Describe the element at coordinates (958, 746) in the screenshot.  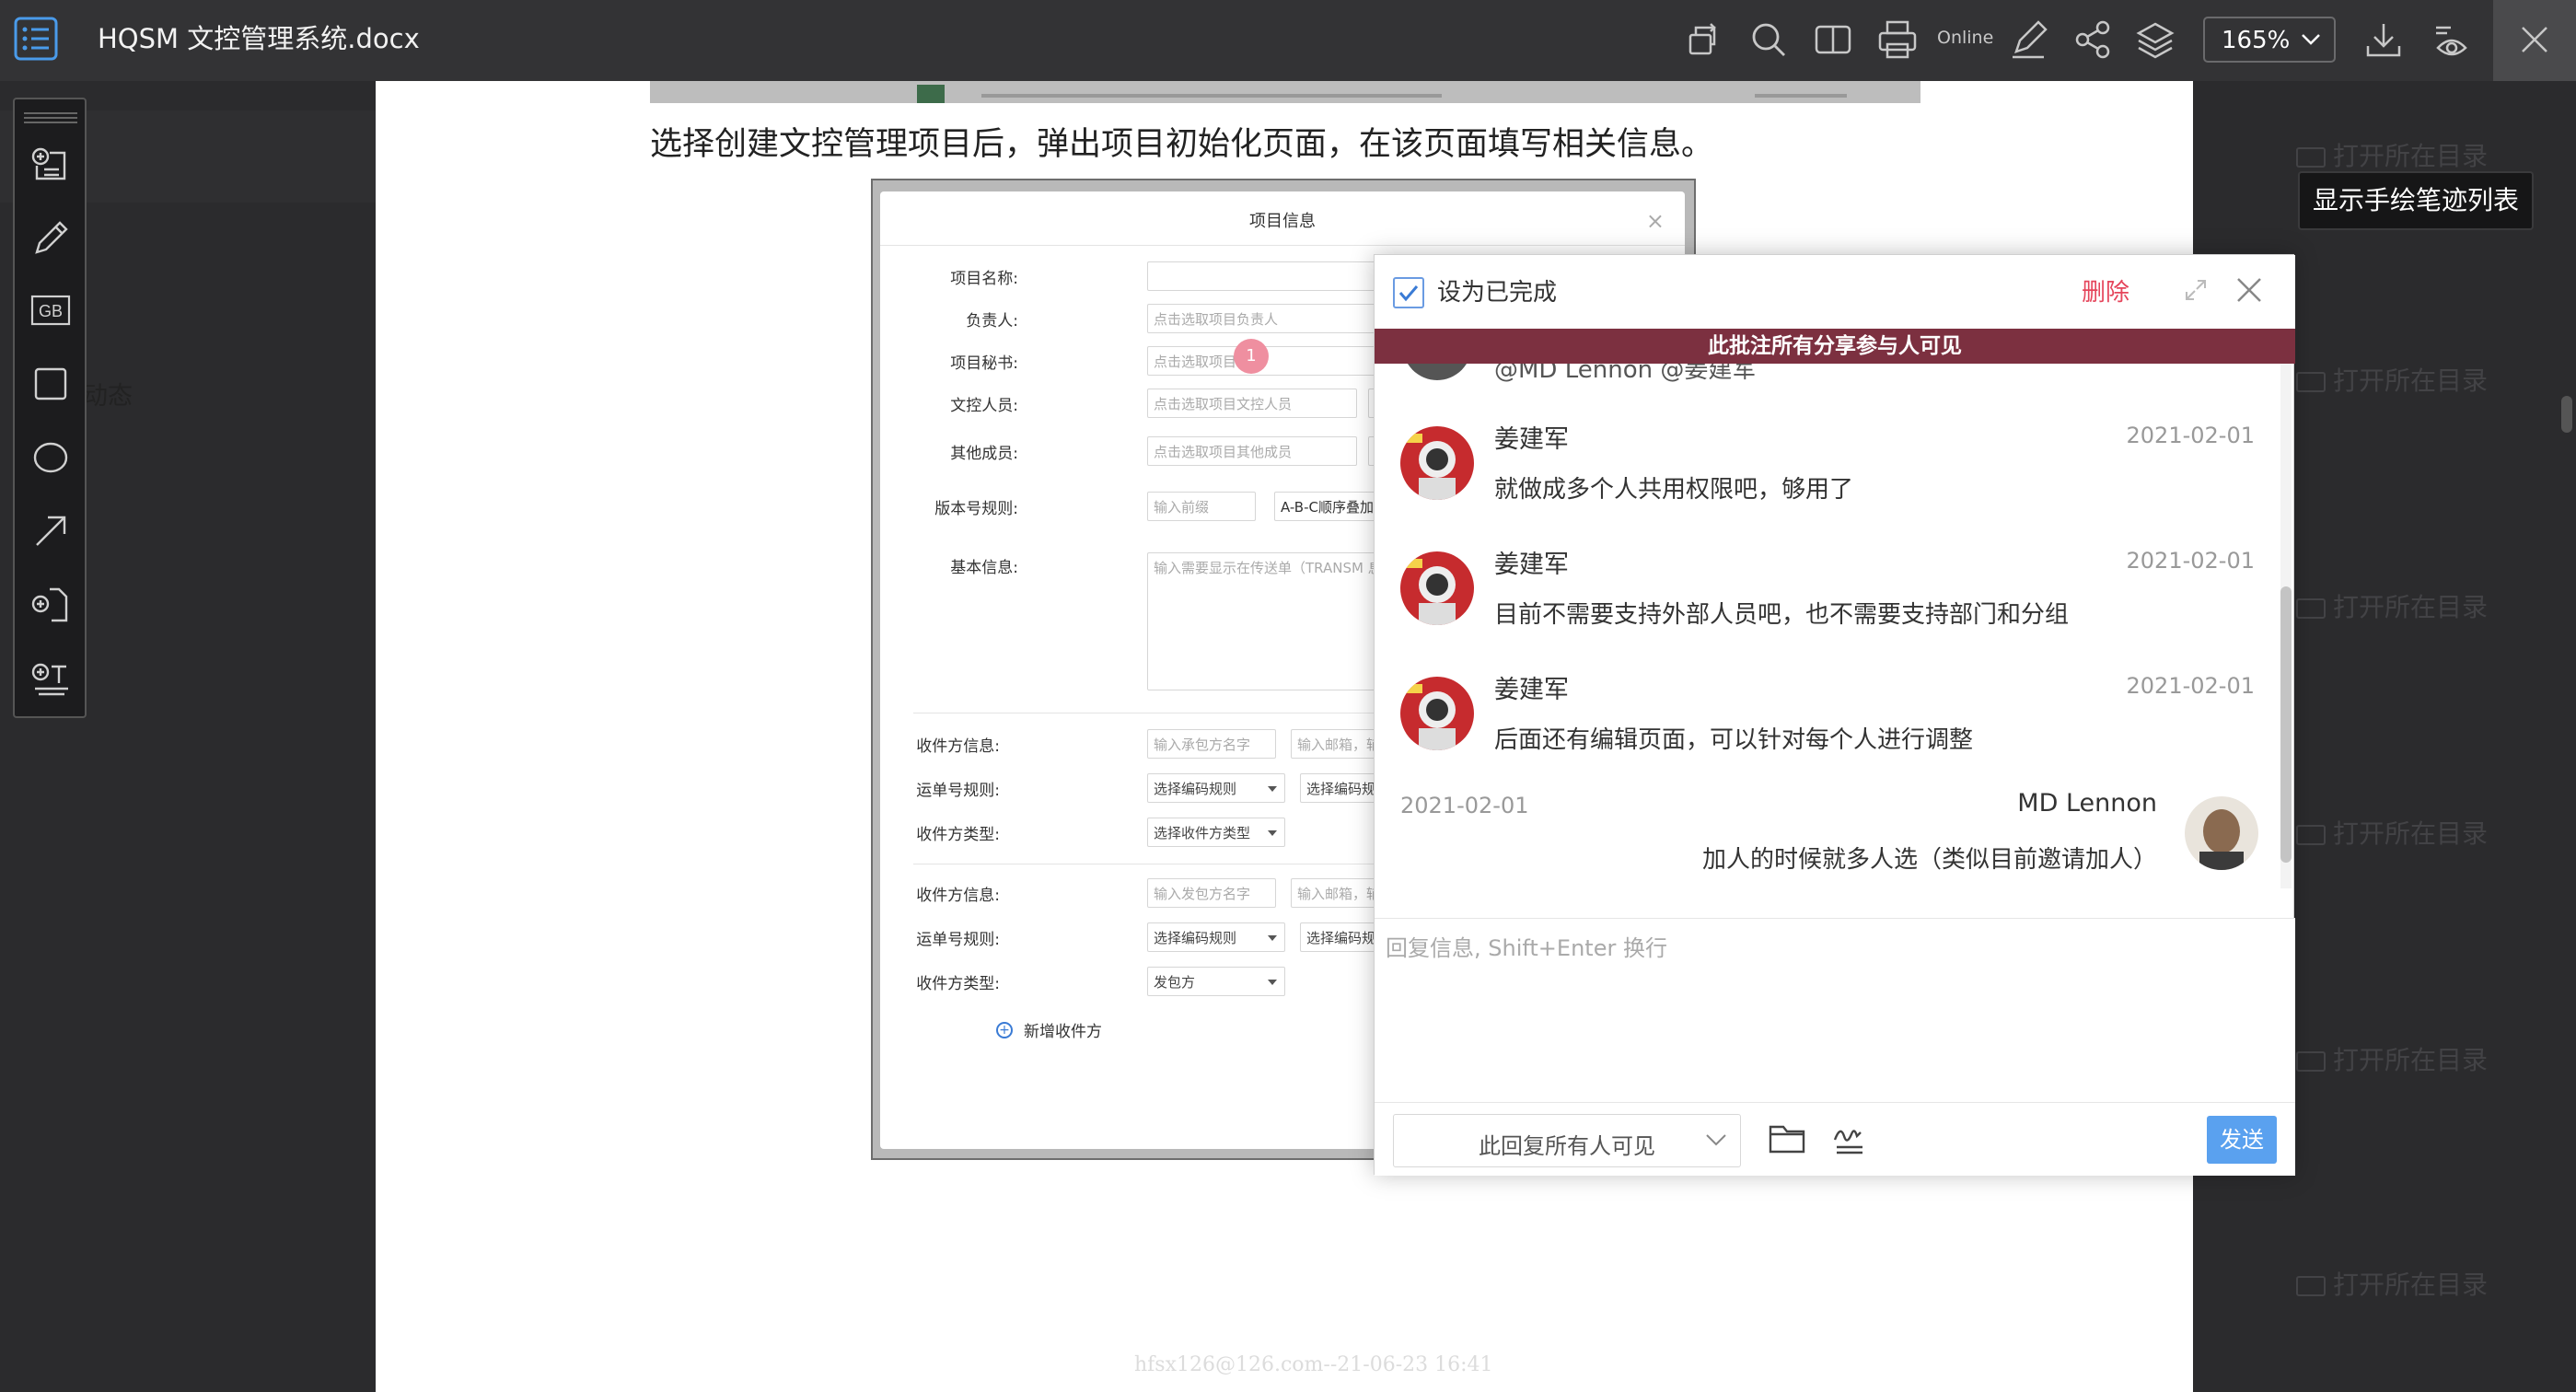
I see `field-label: 收件方信息:` at that location.